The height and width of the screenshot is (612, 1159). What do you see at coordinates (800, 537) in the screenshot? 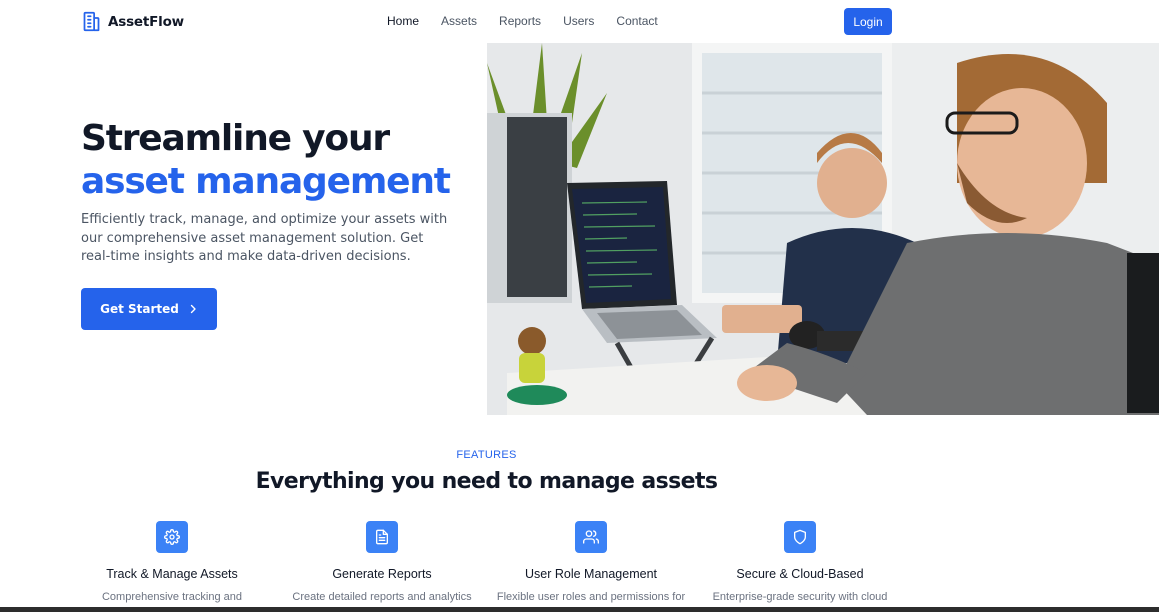
I see `shield-icon` at bounding box center [800, 537].